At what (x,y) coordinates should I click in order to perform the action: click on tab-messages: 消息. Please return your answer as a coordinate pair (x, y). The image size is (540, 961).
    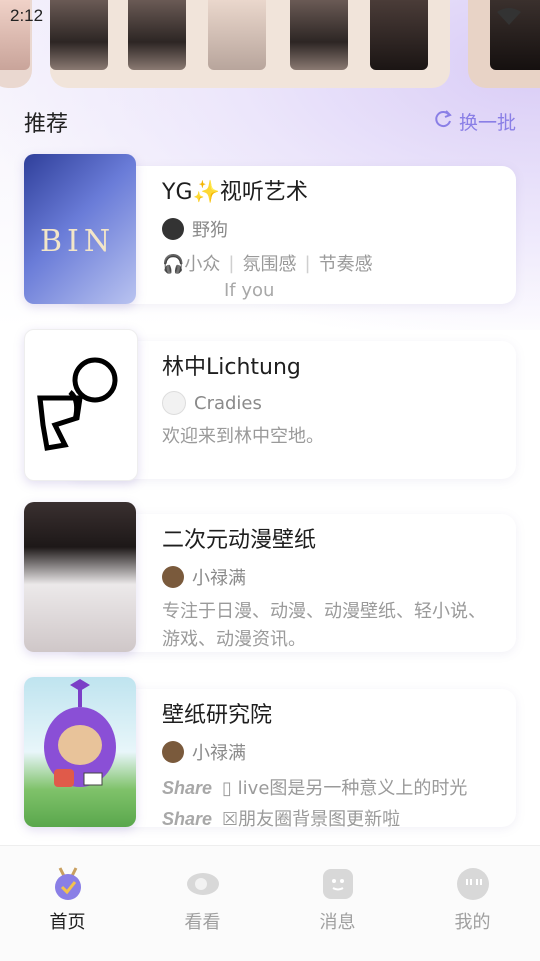
    Looking at the image, I should click on (337, 903).